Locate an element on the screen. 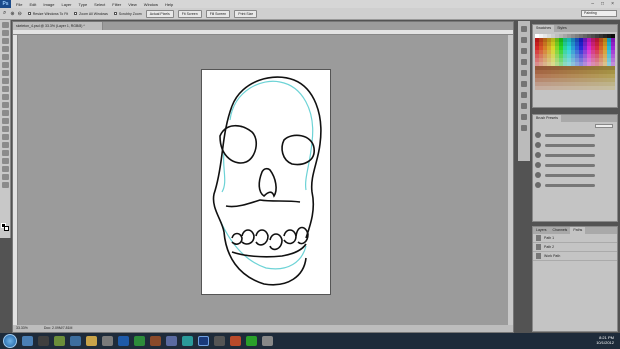  menu-filter: Filter is located at coordinates (116, 4).